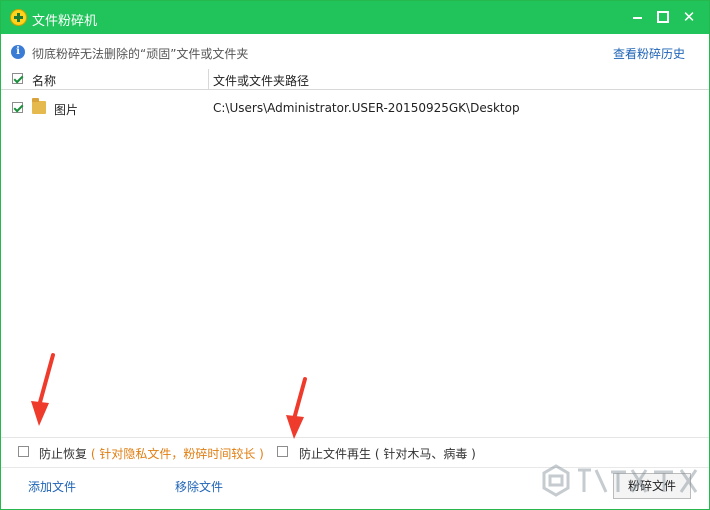 This screenshot has height=510, width=710. I want to click on minimize-button, so click(637, 17).